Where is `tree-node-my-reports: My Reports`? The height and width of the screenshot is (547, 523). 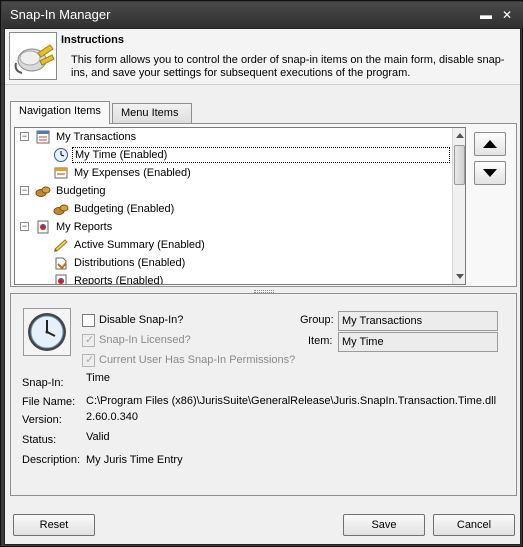
tree-node-my-reports: My Reports is located at coordinates (74, 227).